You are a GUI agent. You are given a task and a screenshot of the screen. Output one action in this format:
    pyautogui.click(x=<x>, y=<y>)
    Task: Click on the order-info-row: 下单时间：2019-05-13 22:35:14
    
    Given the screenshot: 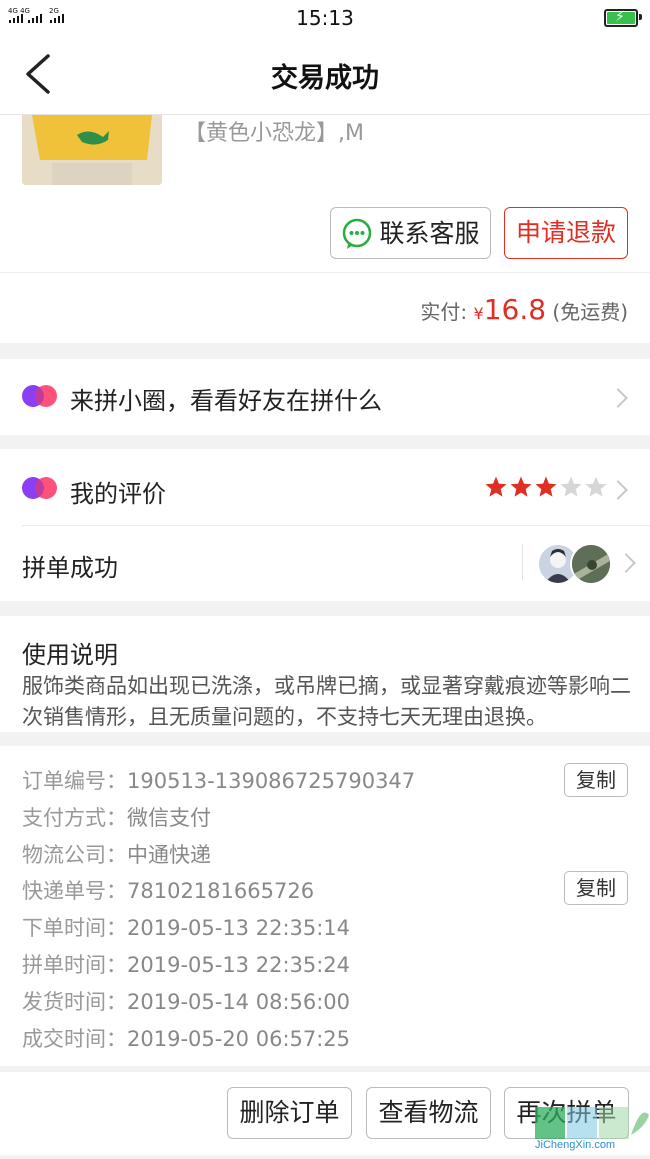 What is the action you would take?
    pyautogui.click(x=186, y=927)
    